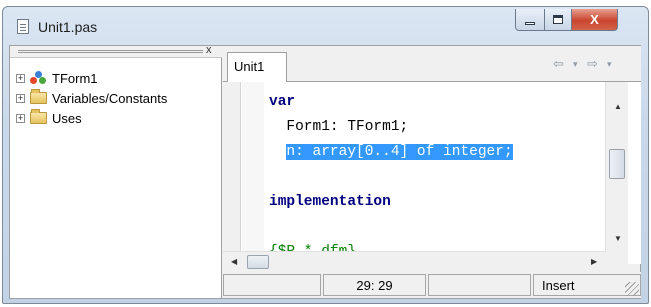 Image resolution: width=651 pixels, height=307 pixels. I want to click on vertical-scroll-thumb, so click(617, 164).